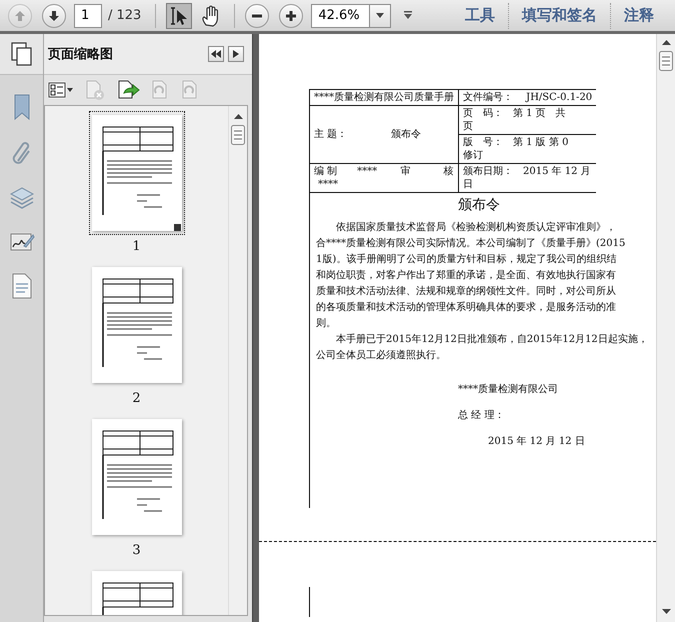  Describe the element at coordinates (508, 389) in the screenshot. I see `signature-company: ****质量检测有限公司` at that location.